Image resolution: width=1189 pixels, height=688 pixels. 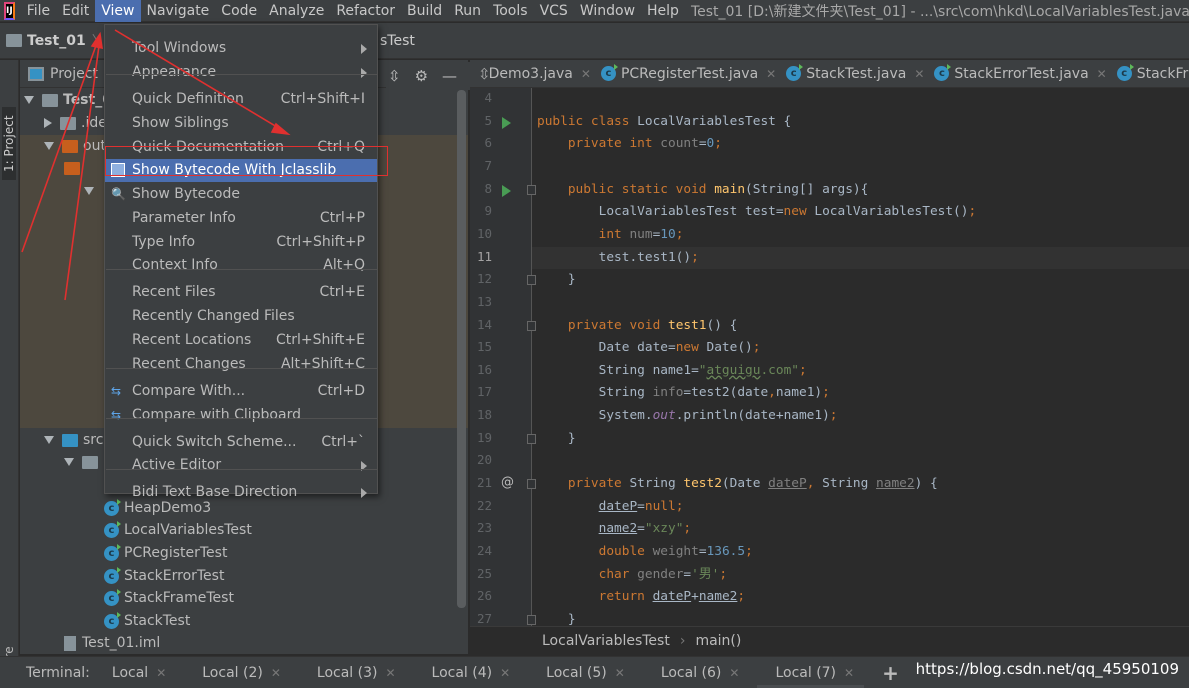 I want to click on view-menu-item: Parameter Info Ctrl+P, so click(x=241, y=218).